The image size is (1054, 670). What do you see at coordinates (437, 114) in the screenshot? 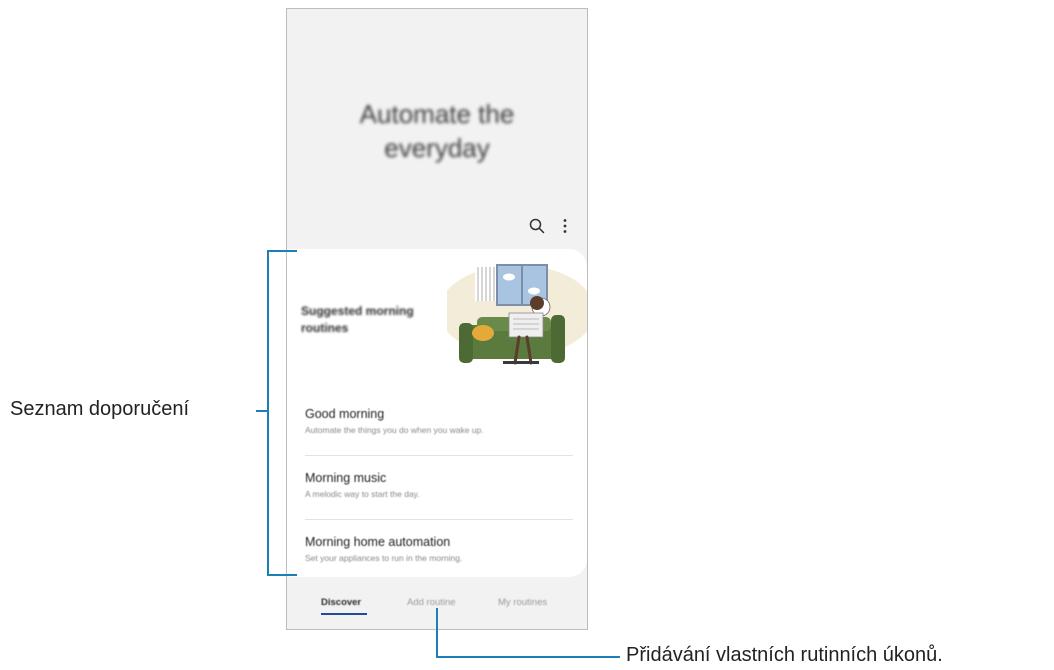
I see `hero-title-line1: Automate the` at bounding box center [437, 114].